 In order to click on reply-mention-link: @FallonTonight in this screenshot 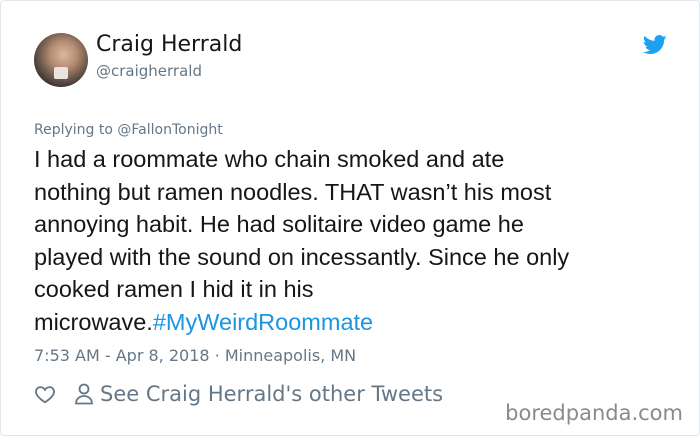, I will do `click(169, 130)`.